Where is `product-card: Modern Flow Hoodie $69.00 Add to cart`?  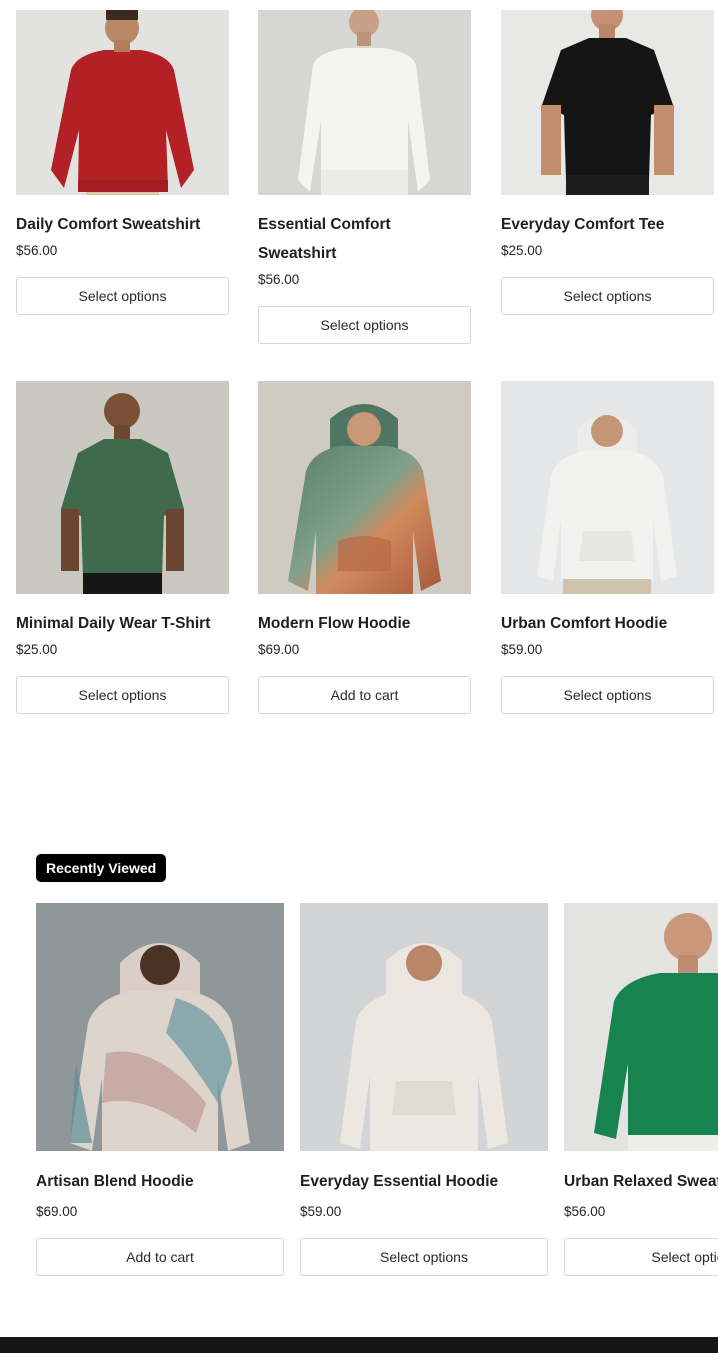
product-card: Modern Flow Hoodie $69.00 Add to cart is located at coordinates (364, 547).